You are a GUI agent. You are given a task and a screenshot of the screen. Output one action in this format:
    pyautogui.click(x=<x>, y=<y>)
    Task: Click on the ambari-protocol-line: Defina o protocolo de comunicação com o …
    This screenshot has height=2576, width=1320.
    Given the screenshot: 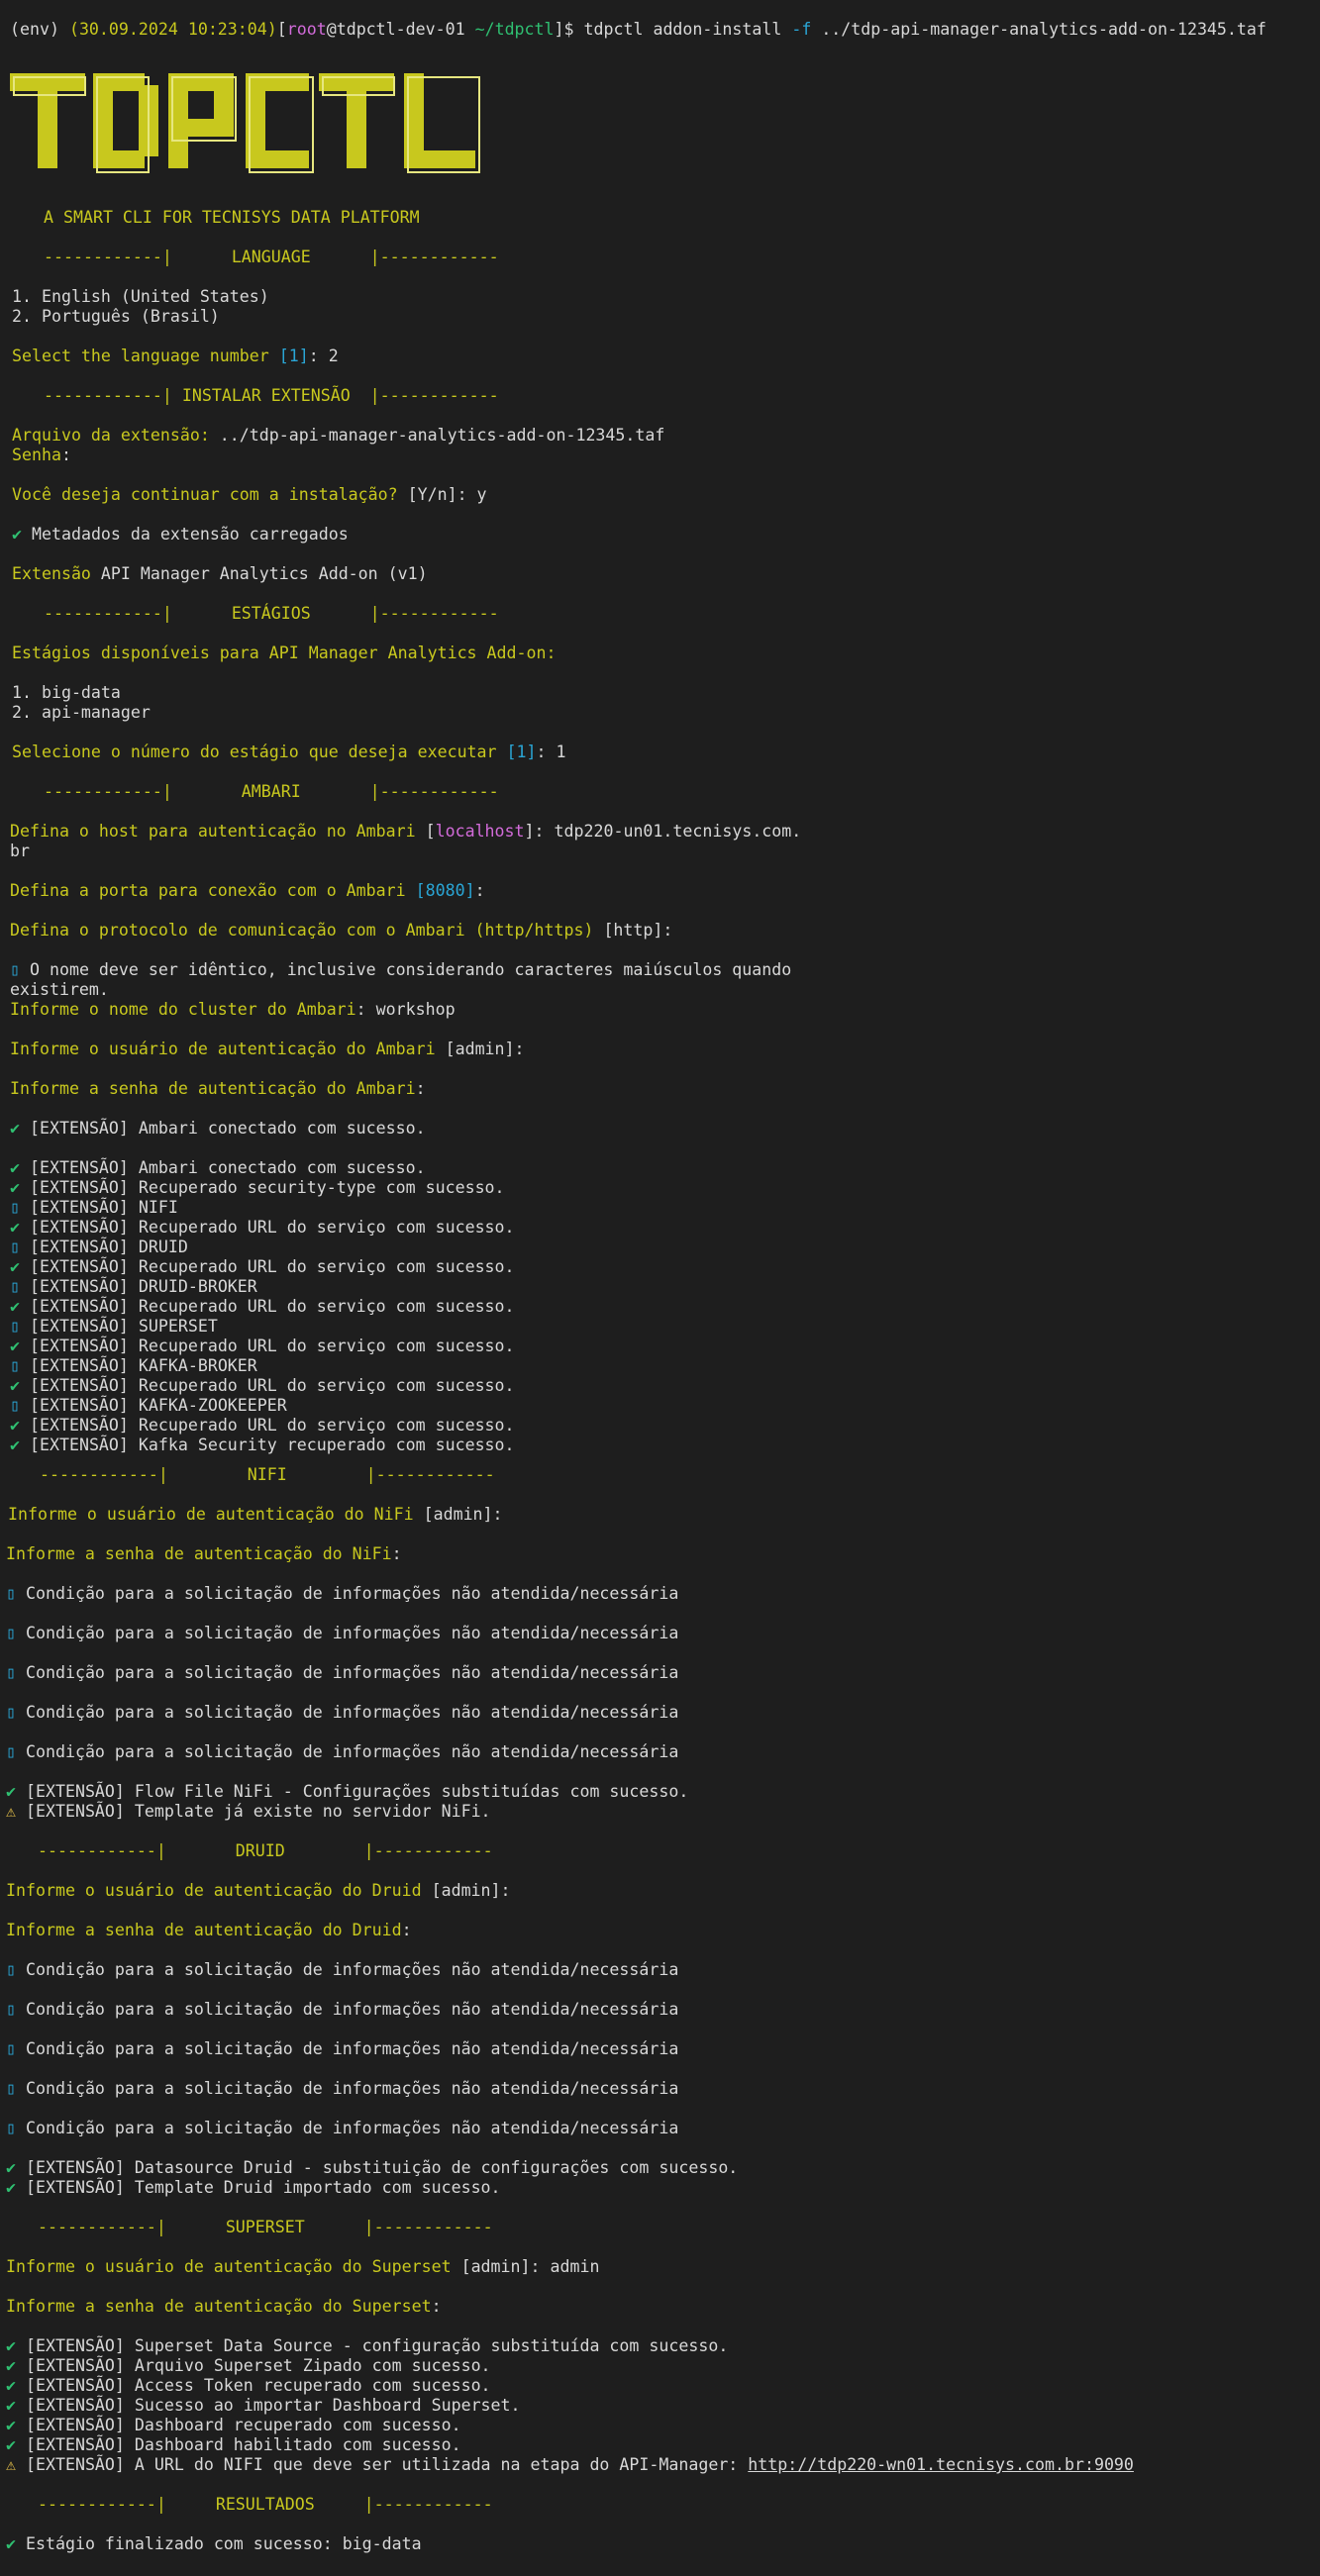 What is the action you would take?
    pyautogui.click(x=341, y=931)
    